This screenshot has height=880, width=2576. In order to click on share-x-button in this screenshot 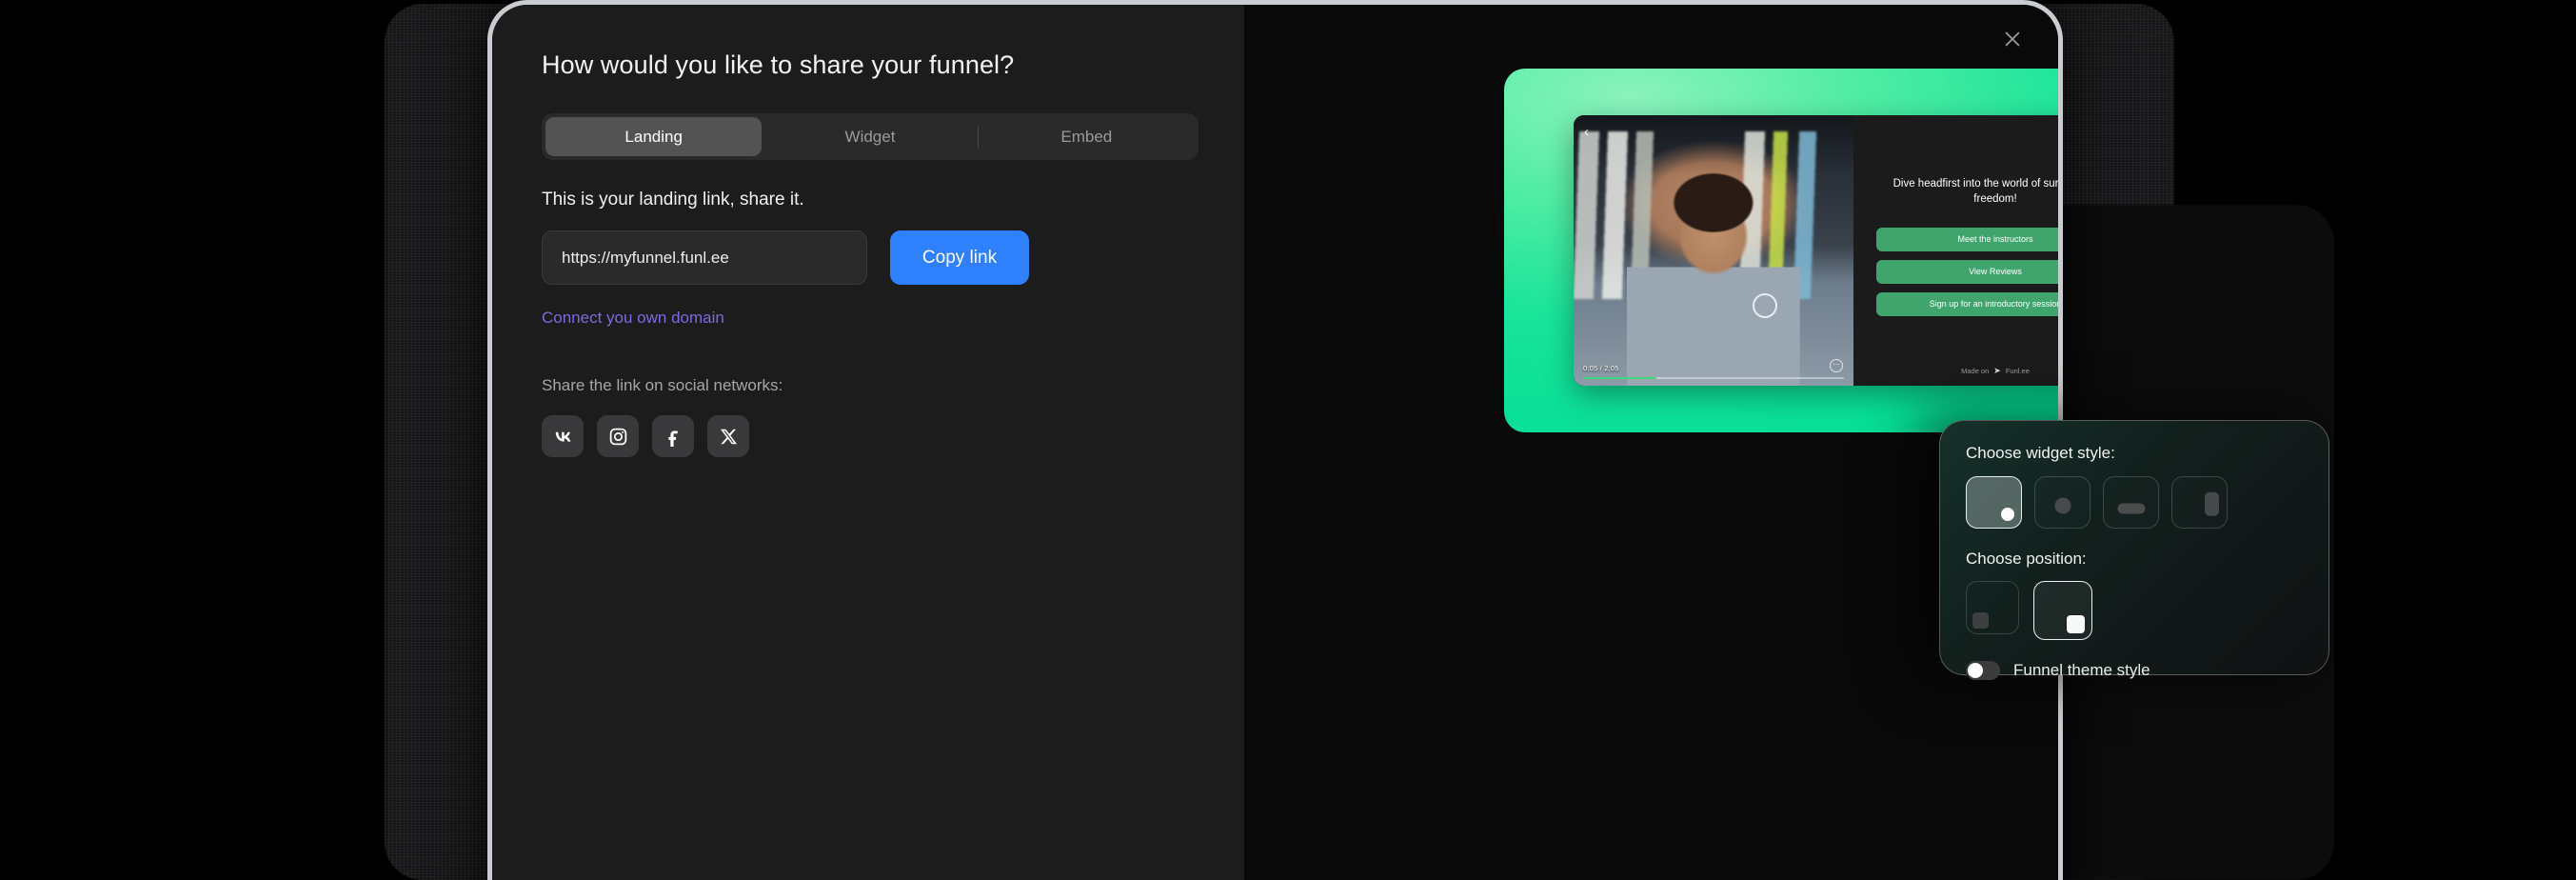, I will do `click(728, 436)`.